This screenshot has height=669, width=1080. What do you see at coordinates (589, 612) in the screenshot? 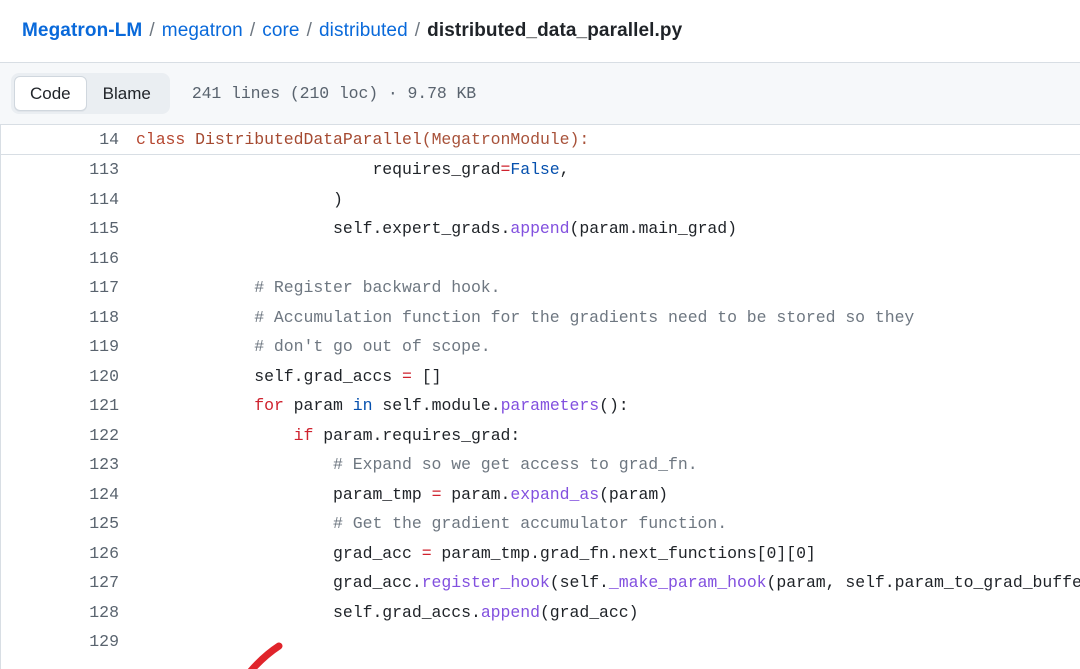
I see `code-token: (grad_acc)` at bounding box center [589, 612].